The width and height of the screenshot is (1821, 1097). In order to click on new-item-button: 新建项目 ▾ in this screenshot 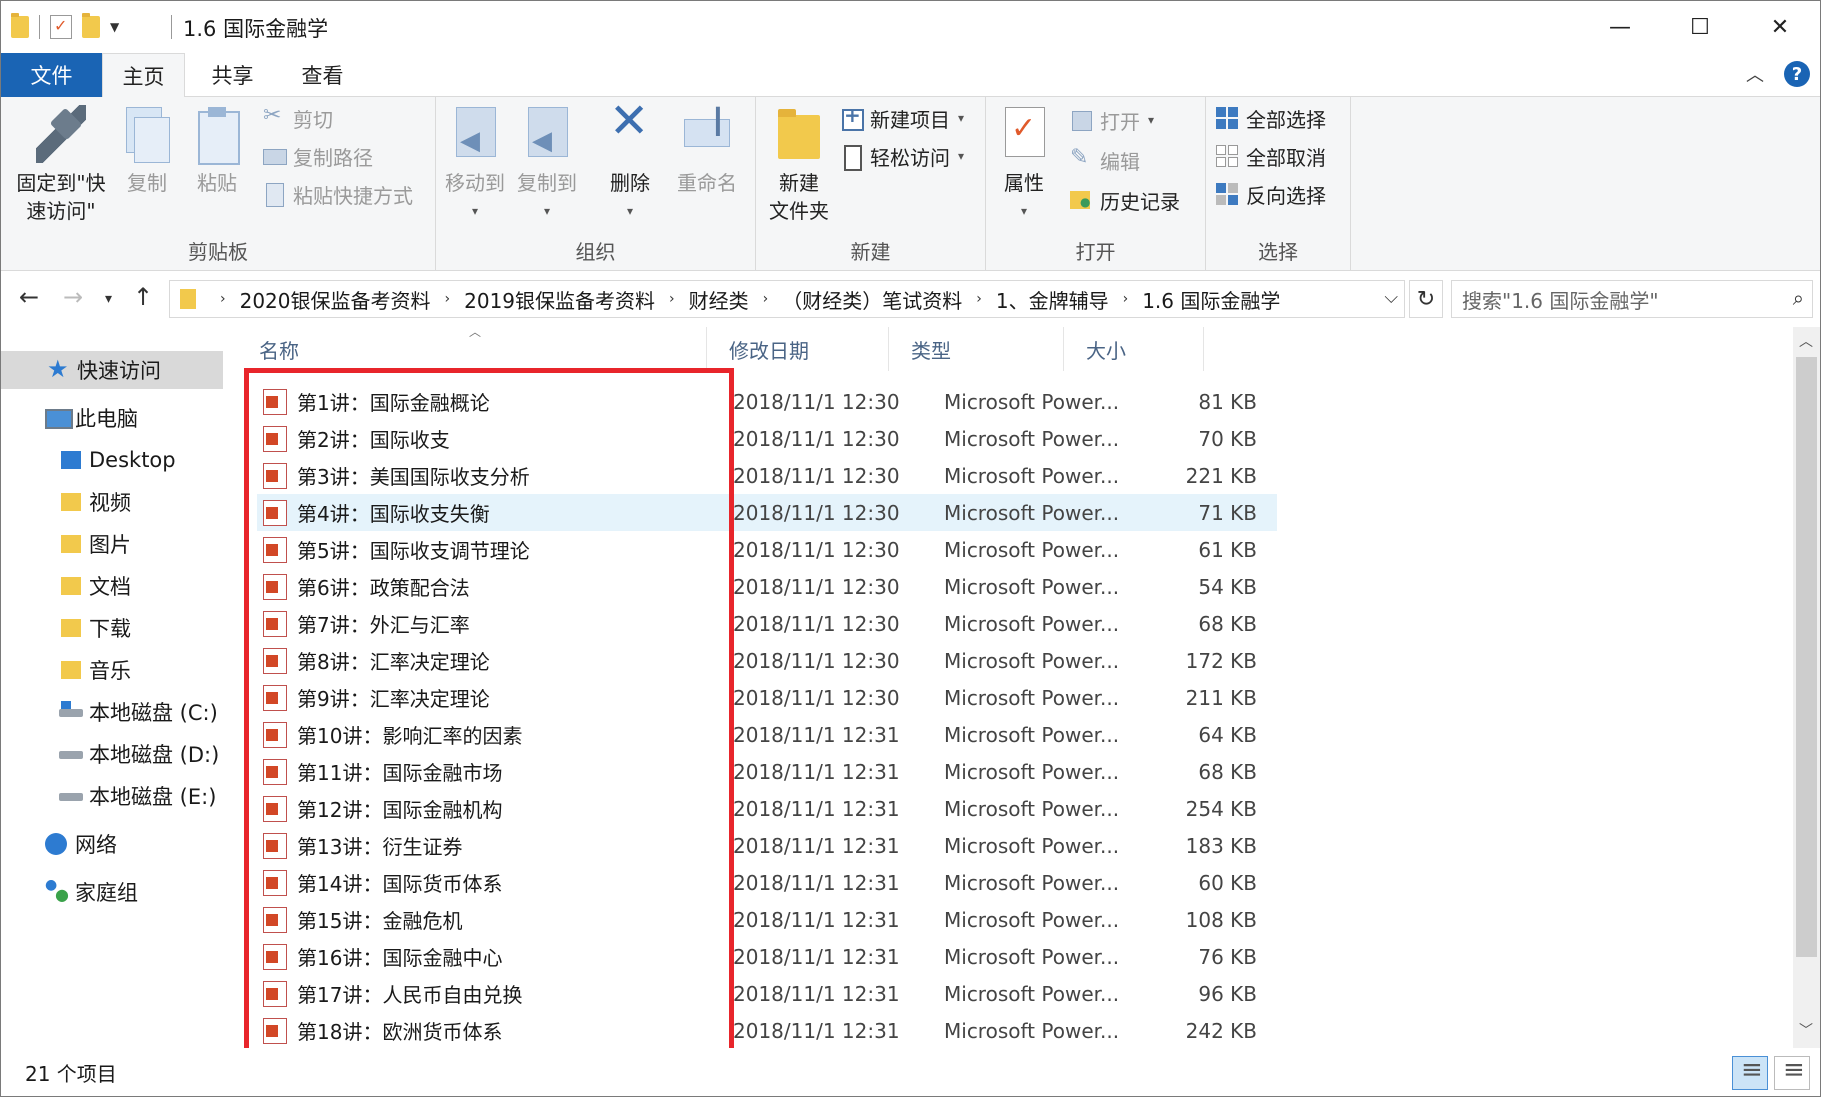, I will do `click(902, 118)`.